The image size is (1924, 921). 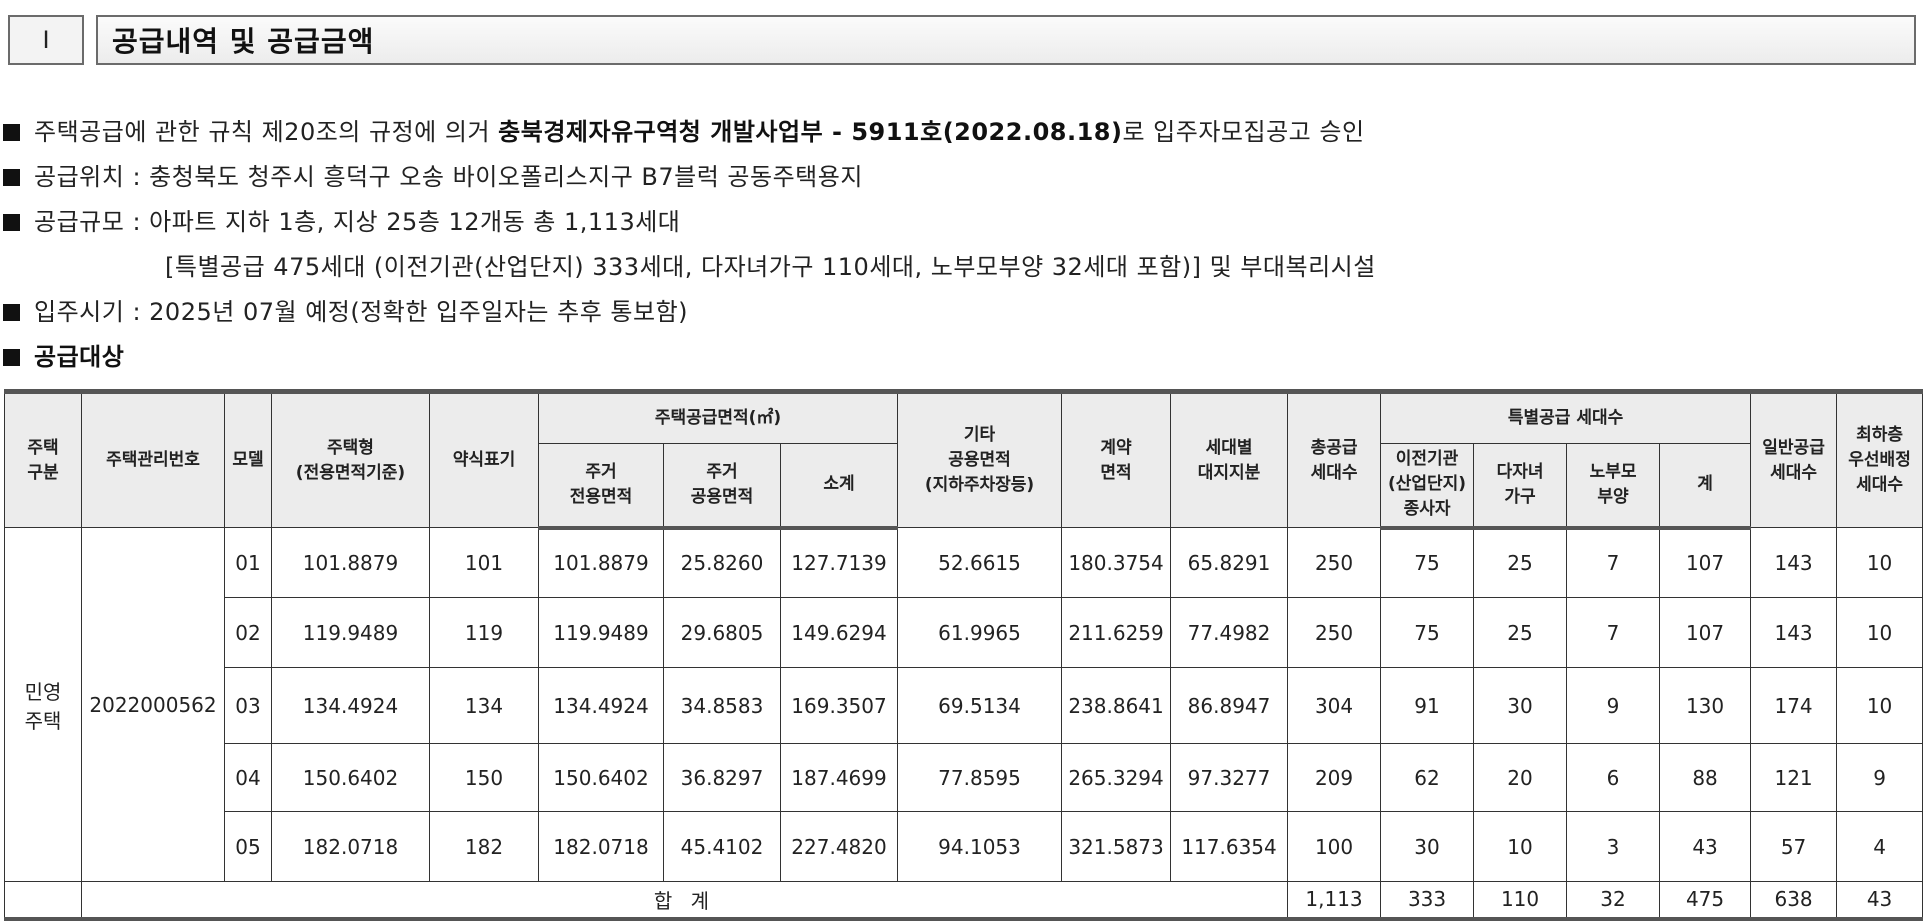 What do you see at coordinates (1520, 486) in the screenshot?
I see `header-multi-child: 다자녀 가구` at bounding box center [1520, 486].